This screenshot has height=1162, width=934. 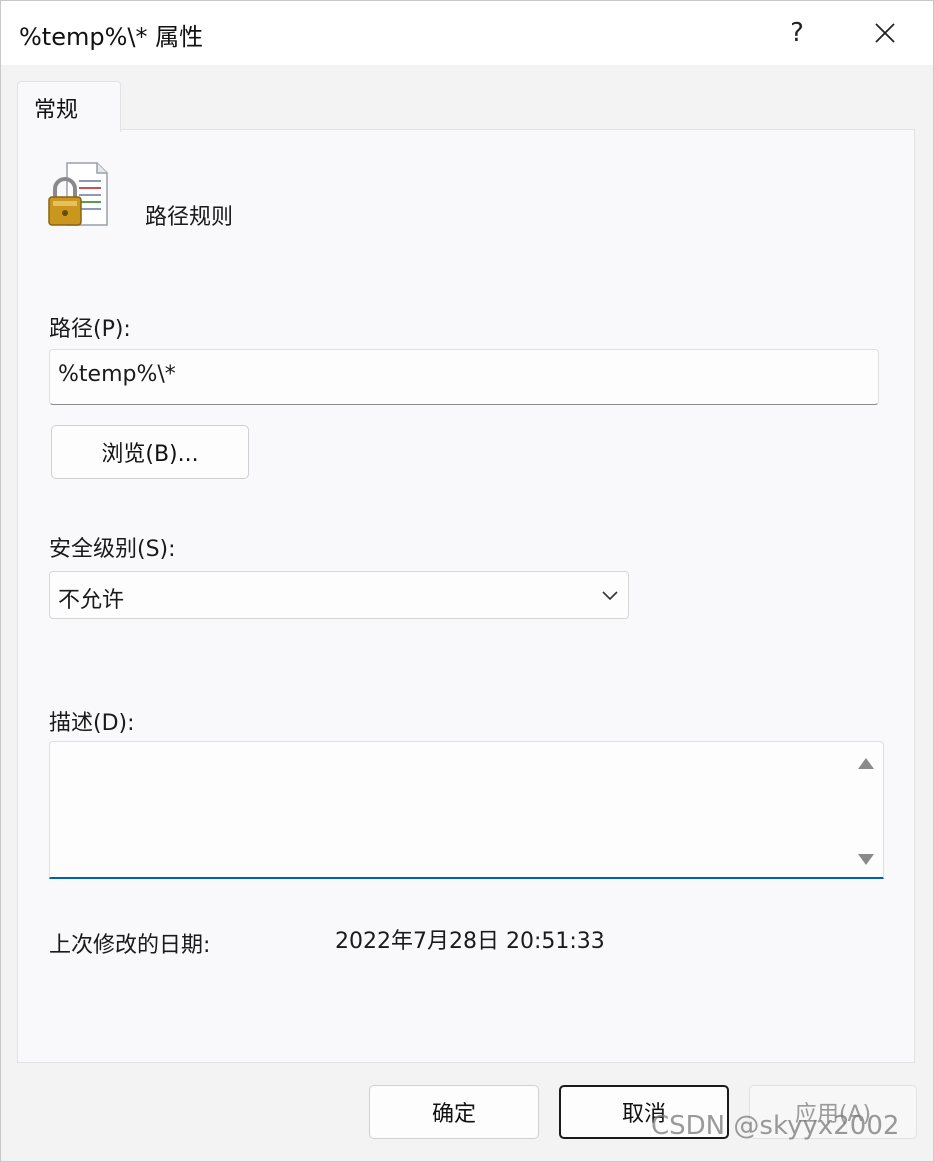 What do you see at coordinates (130, 945) in the screenshot?
I see `modified-date-label: 上次修改的日期:` at bounding box center [130, 945].